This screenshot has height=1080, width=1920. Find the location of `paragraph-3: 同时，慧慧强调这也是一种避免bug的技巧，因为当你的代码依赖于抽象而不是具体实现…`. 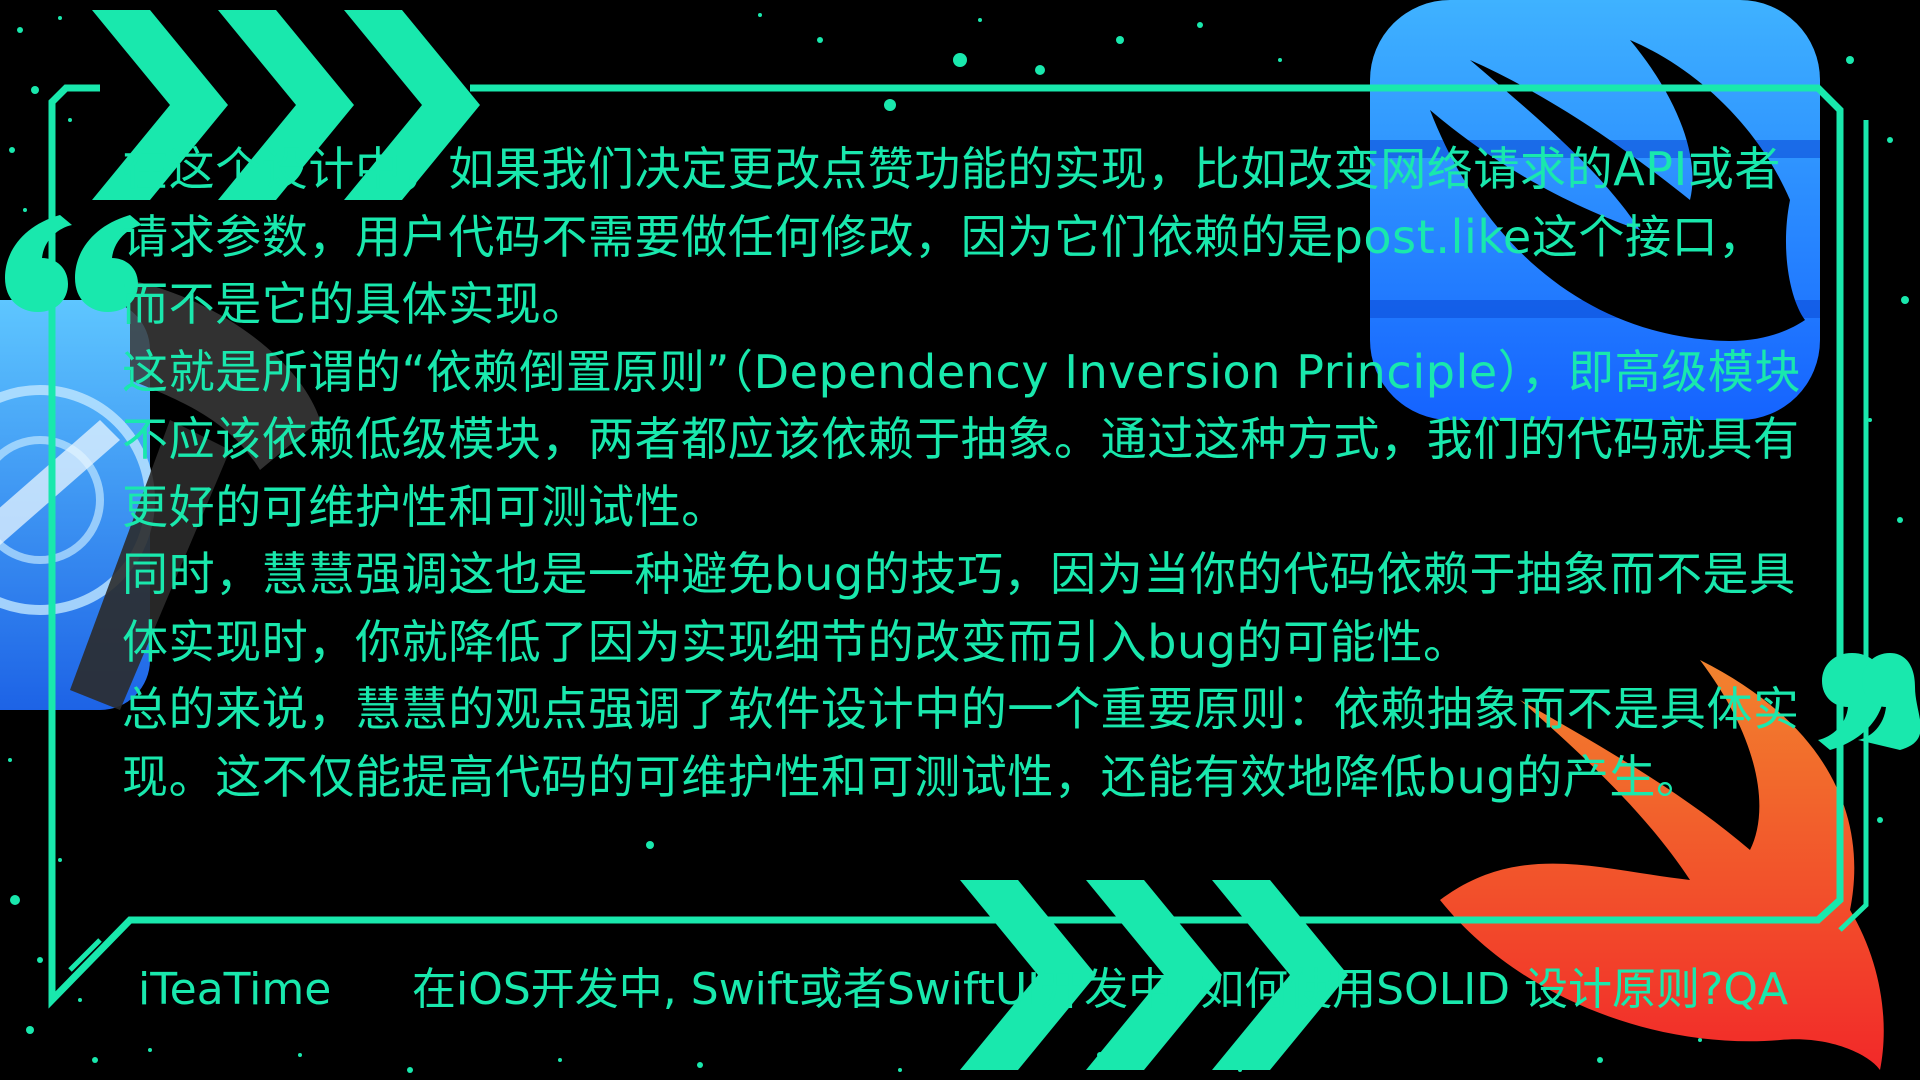

paragraph-3: 同时，慧慧强调这也是一种避免bug的技巧，因为当你的代码依赖于抽象而不是具体实现… is located at coordinates (959, 608).